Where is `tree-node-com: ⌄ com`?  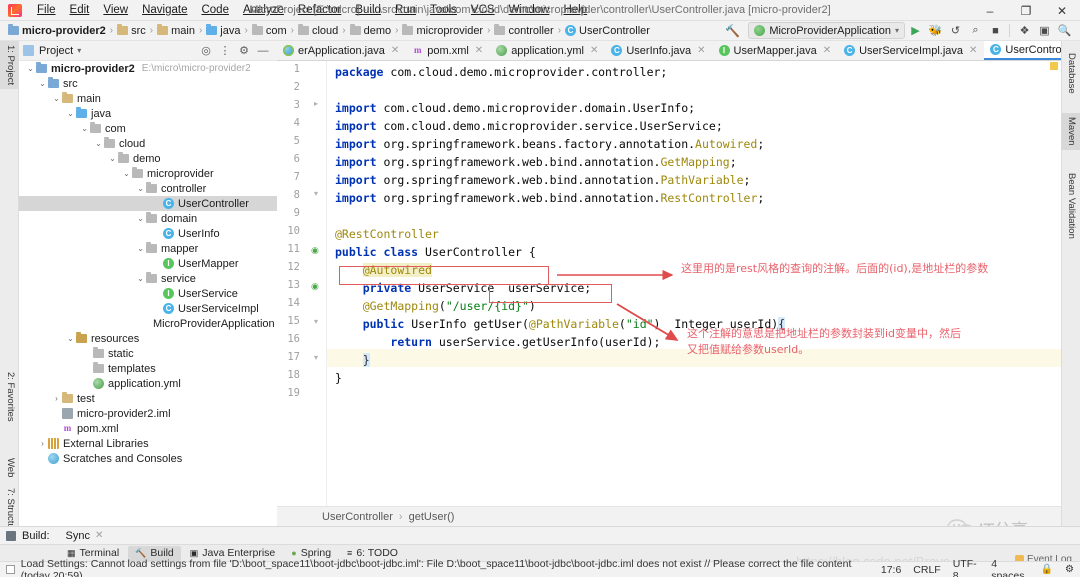 tree-node-com: ⌄ com is located at coordinates (148, 128).